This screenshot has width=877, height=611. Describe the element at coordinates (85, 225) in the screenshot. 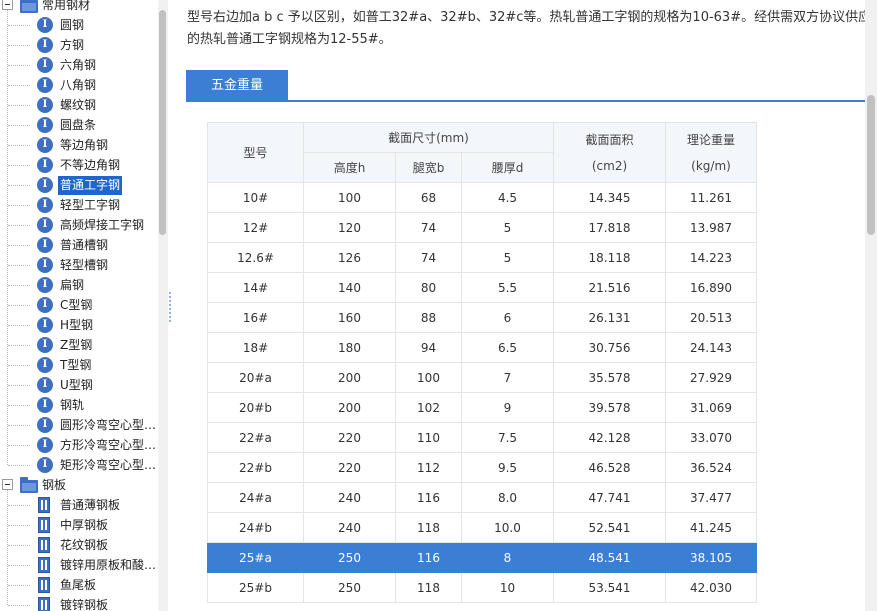

I see `tree-item: I 高频焊接工字钢` at that location.